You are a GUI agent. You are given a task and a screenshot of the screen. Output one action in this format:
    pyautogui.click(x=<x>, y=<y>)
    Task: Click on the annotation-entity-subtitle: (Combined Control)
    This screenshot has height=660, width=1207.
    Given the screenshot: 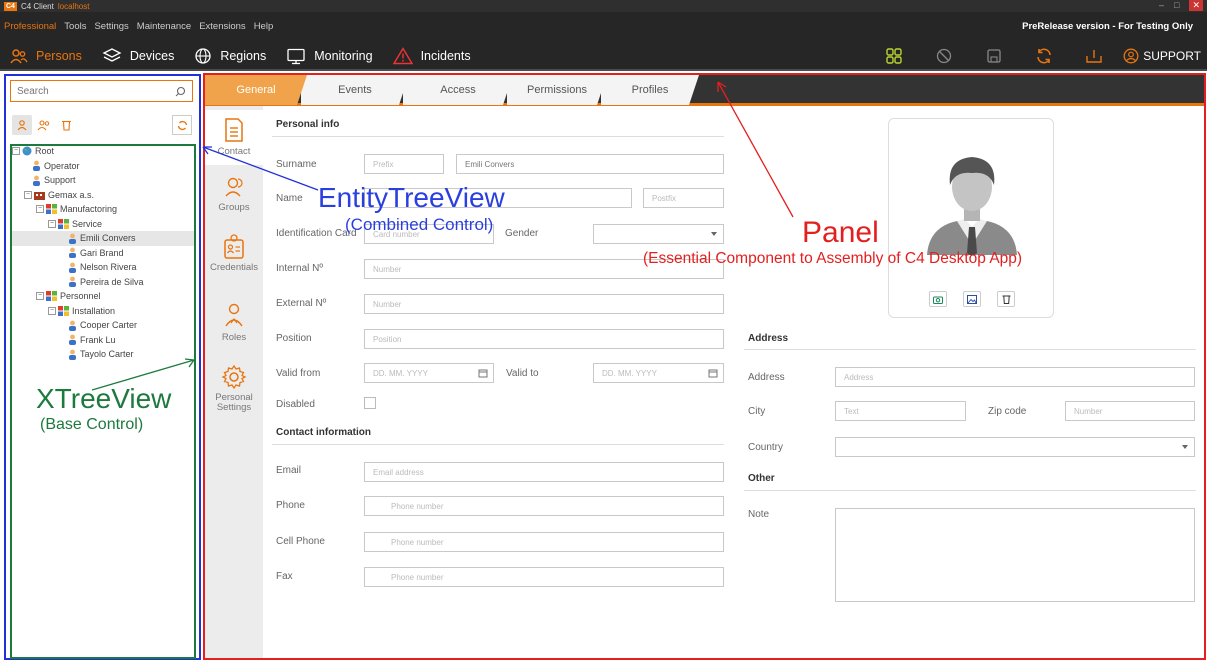 What is the action you would take?
    pyautogui.click(x=419, y=224)
    